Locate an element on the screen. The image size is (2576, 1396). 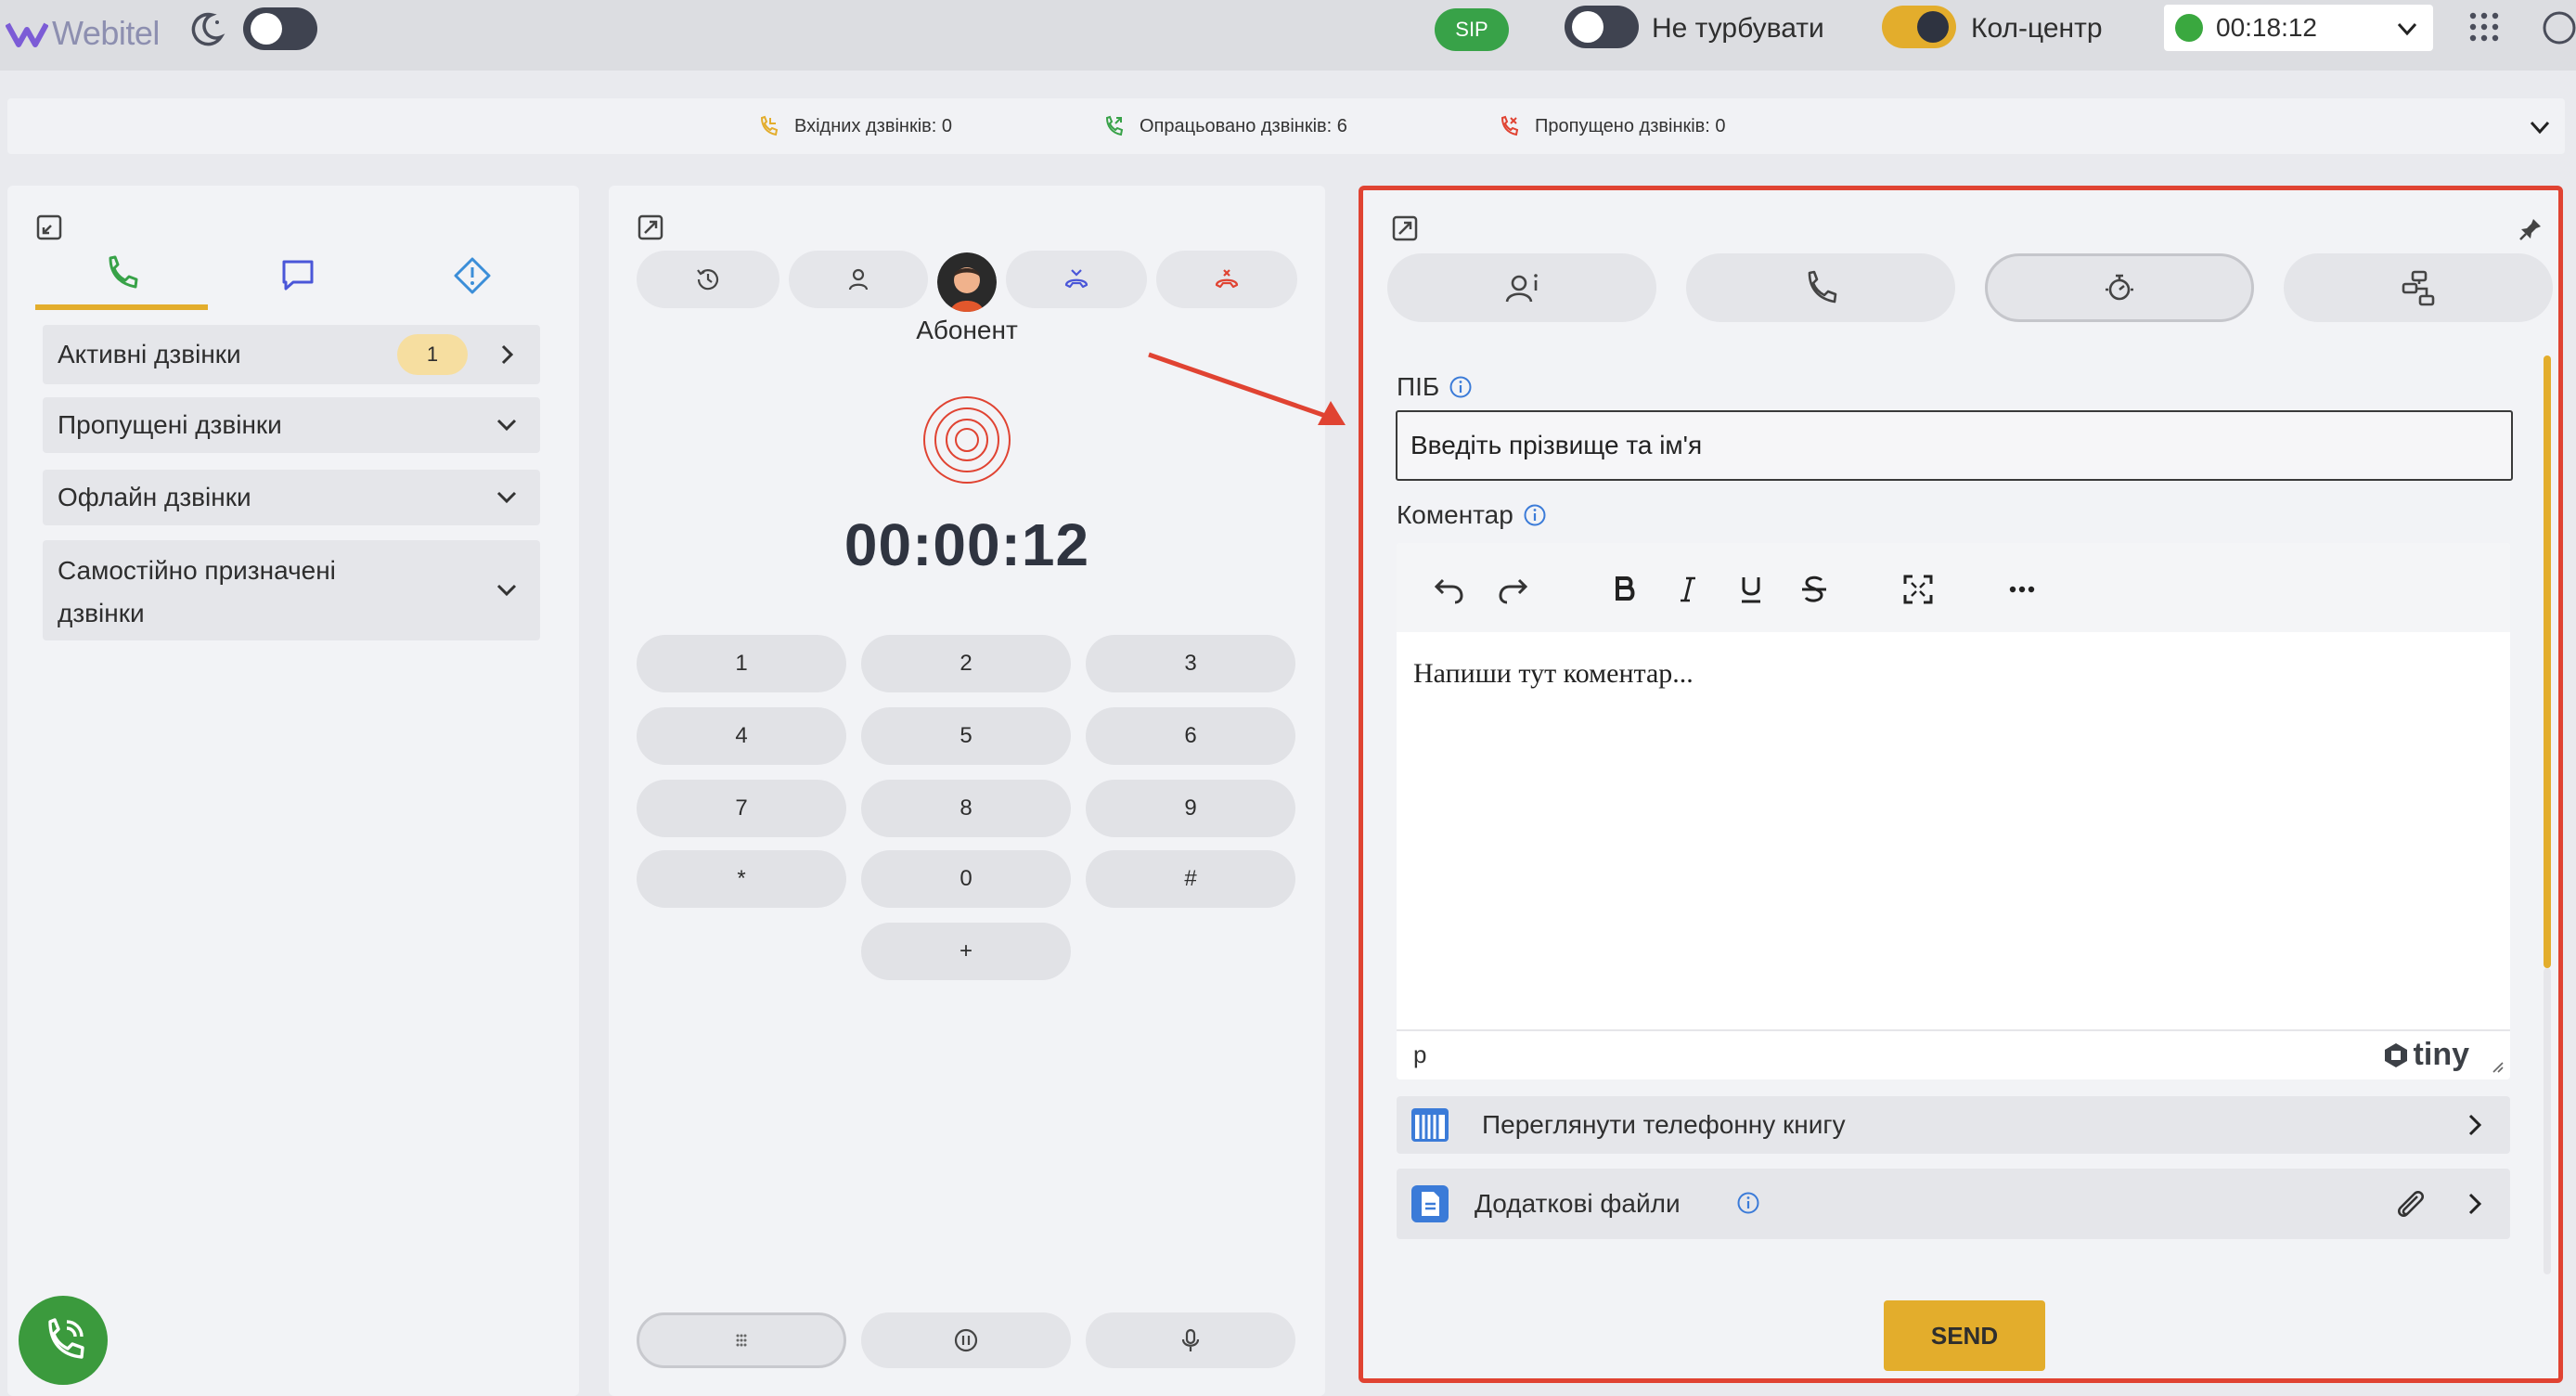
key-star: * is located at coordinates (741, 879).